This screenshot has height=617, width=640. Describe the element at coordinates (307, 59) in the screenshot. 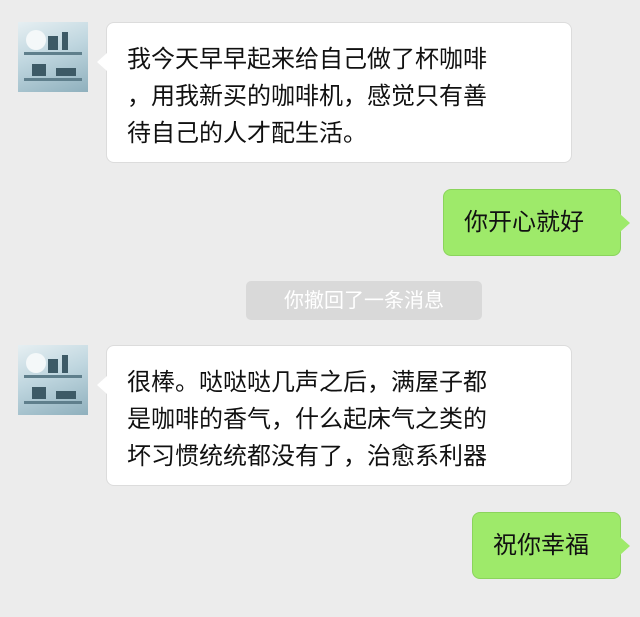

I see `message-text-line: 我今天早早起来给自己做了杯咖啡` at that location.